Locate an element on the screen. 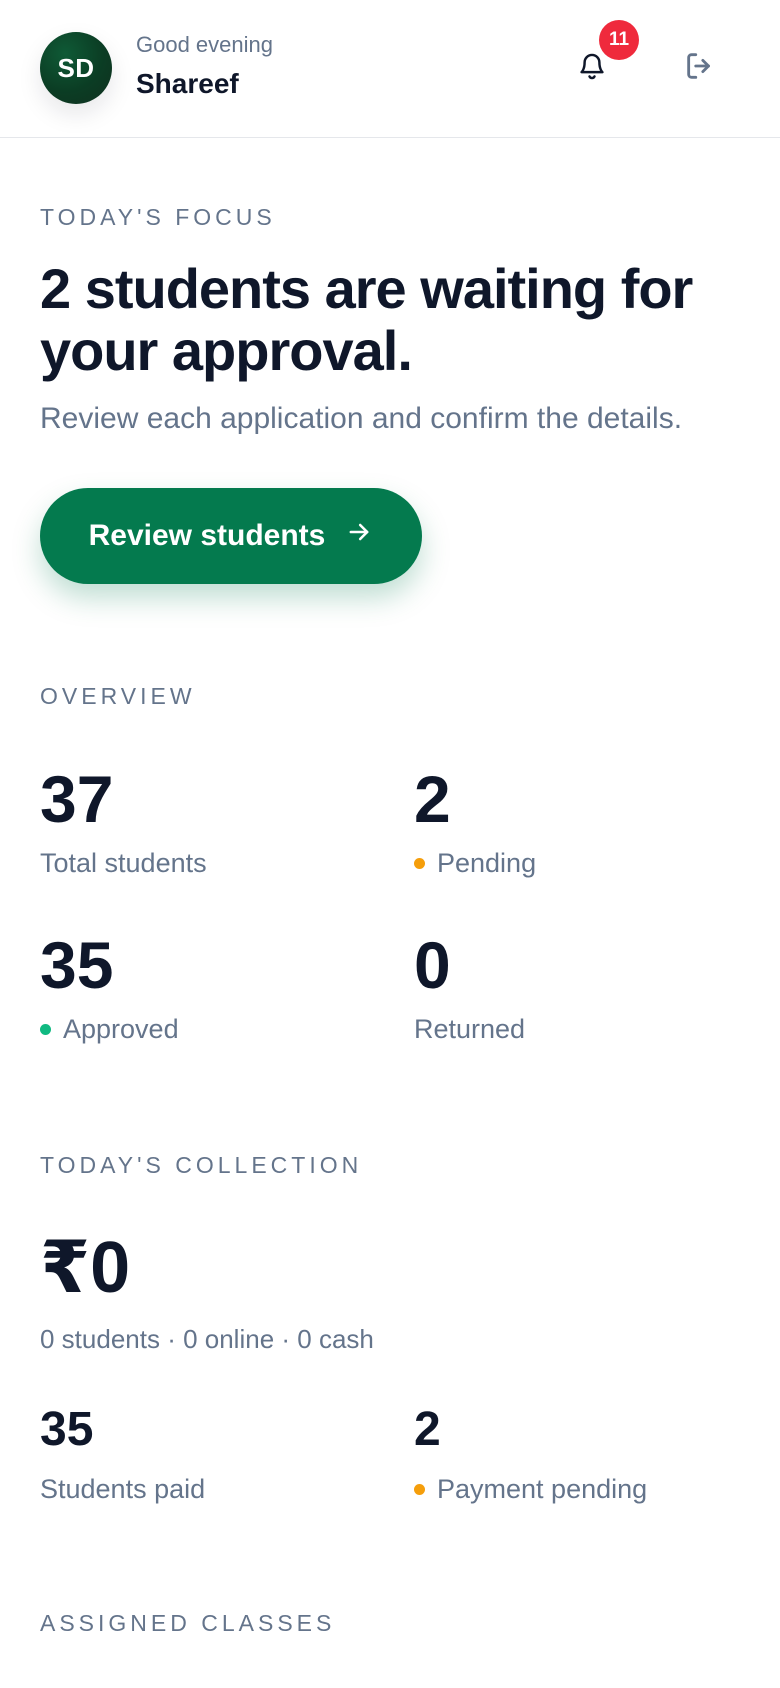 The height and width of the screenshot is (1688, 780). payment-pending-value: 2 is located at coordinates (427, 1429).